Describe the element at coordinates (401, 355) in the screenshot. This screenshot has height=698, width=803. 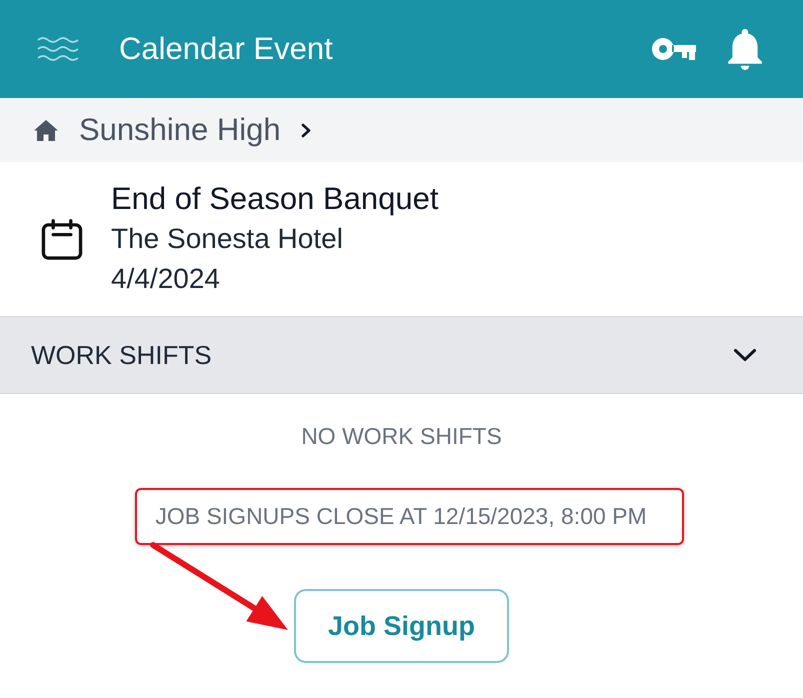
I see `section-header: WORK SHIFTS` at that location.